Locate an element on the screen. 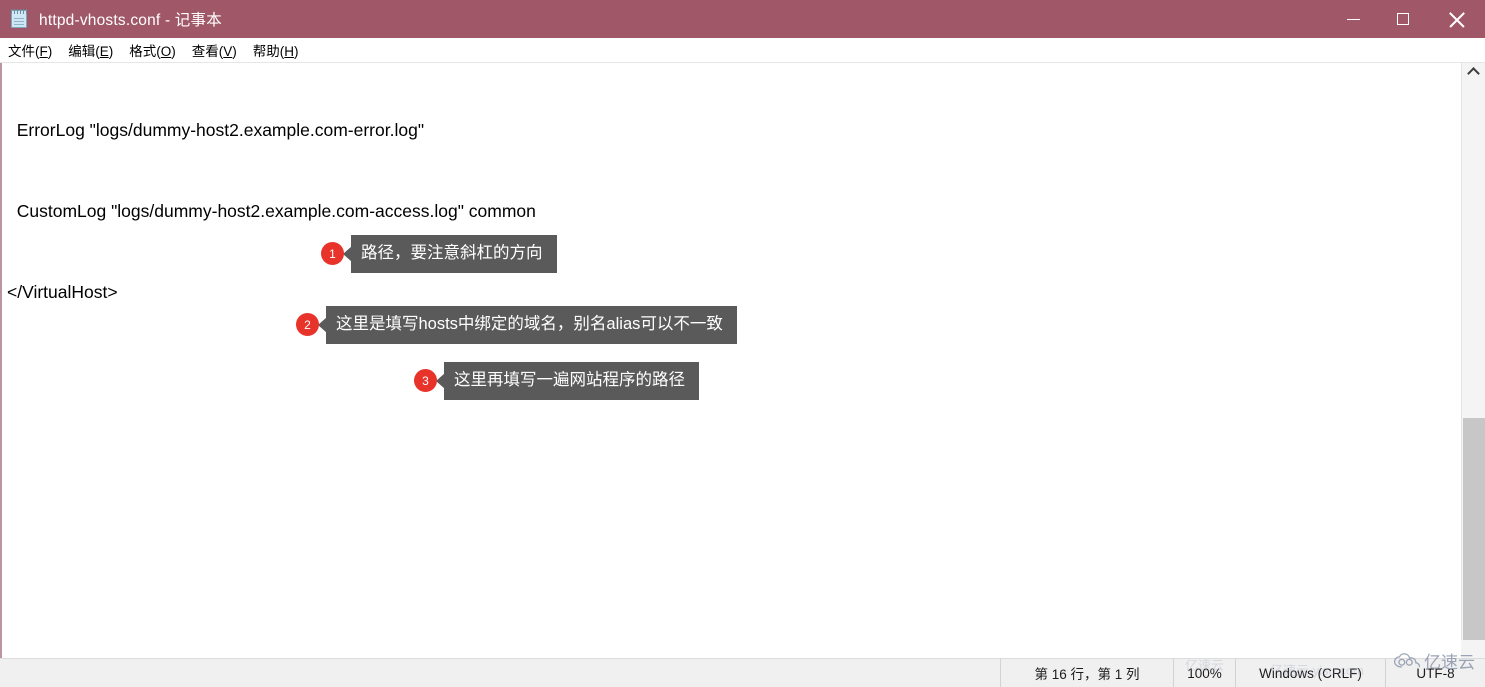 The width and height of the screenshot is (1485, 687). menu-item-edit: 编辑(E) is located at coordinates (90, 50).